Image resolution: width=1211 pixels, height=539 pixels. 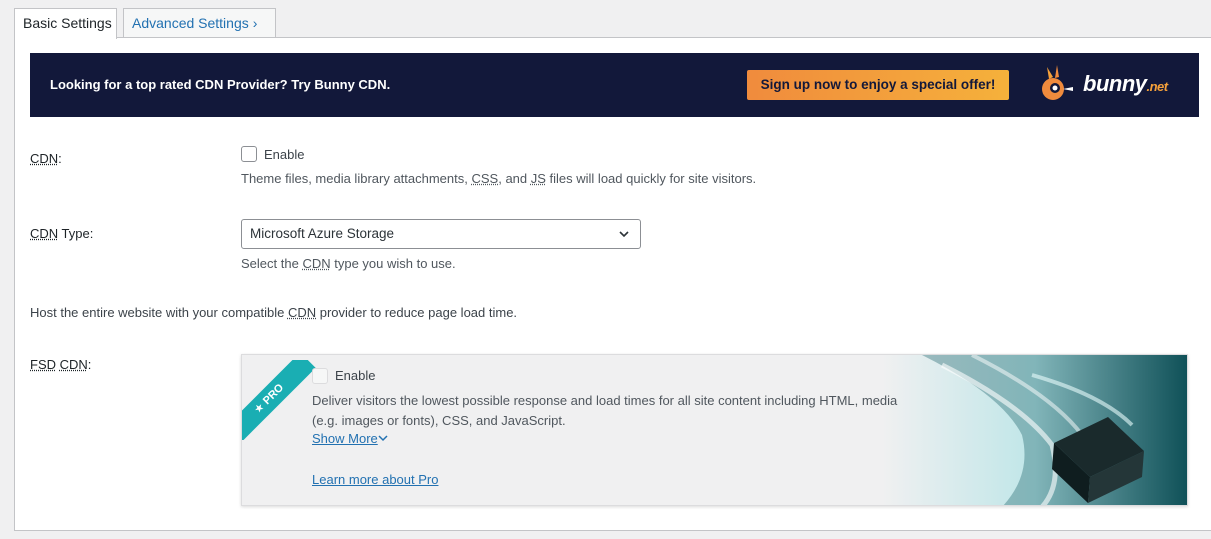 I want to click on pro-ribbon-text: ★ PRO, so click(x=279, y=400).